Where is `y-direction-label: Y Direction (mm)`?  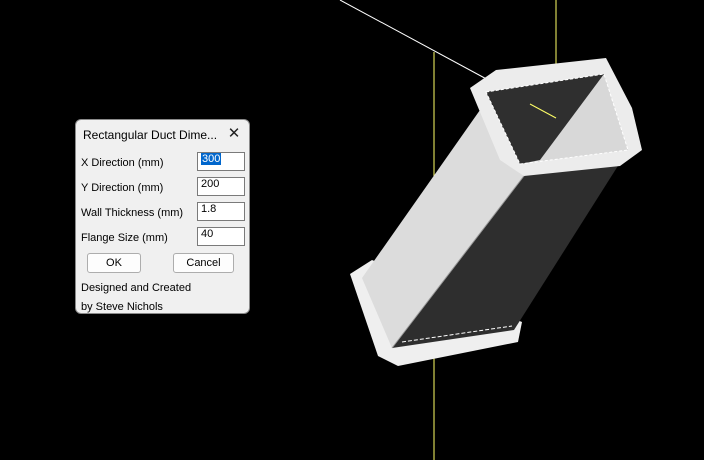 y-direction-label: Y Direction (mm) is located at coordinates (122, 188).